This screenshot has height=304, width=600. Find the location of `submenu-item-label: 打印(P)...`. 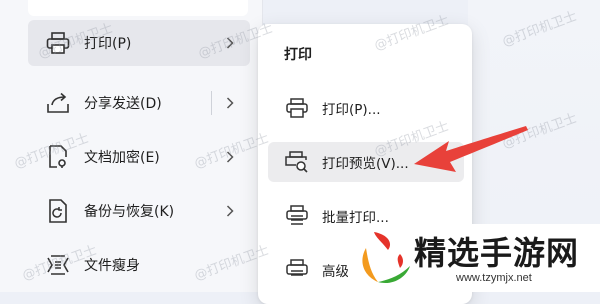

submenu-item-label: 打印(P)... is located at coordinates (351, 110).